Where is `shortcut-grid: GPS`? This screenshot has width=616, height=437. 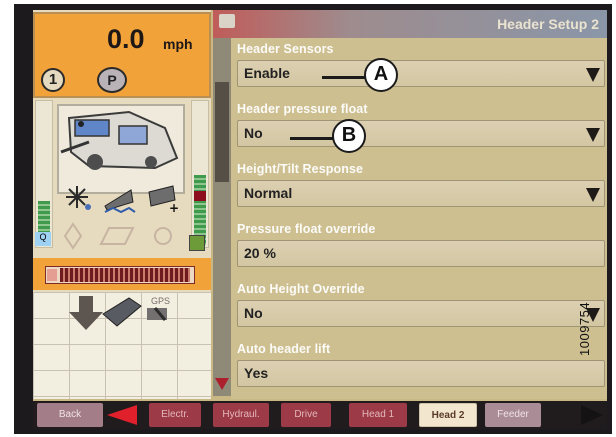 shortcut-grid: GPS is located at coordinates (122, 345).